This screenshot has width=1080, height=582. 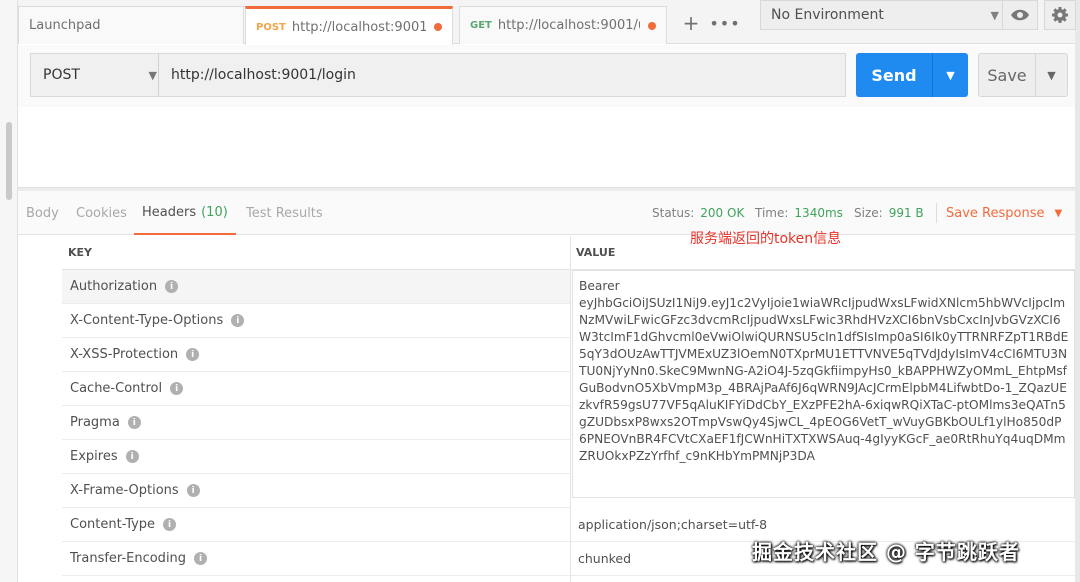 I want to click on settings-button, so click(x=1060, y=15).